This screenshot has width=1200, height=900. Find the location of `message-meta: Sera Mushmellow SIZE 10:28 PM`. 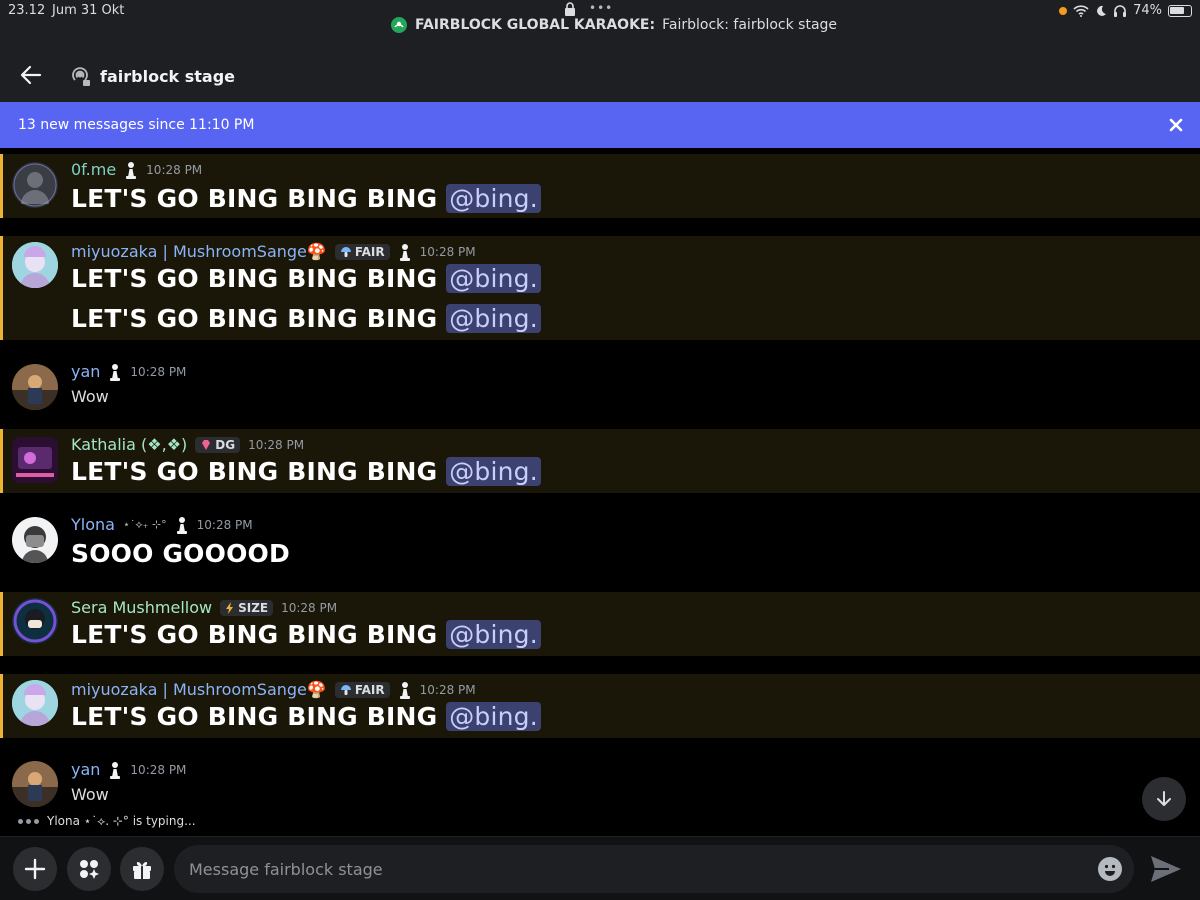

message-meta: Sera Mushmellow SIZE 10:28 PM is located at coordinates (204, 607).